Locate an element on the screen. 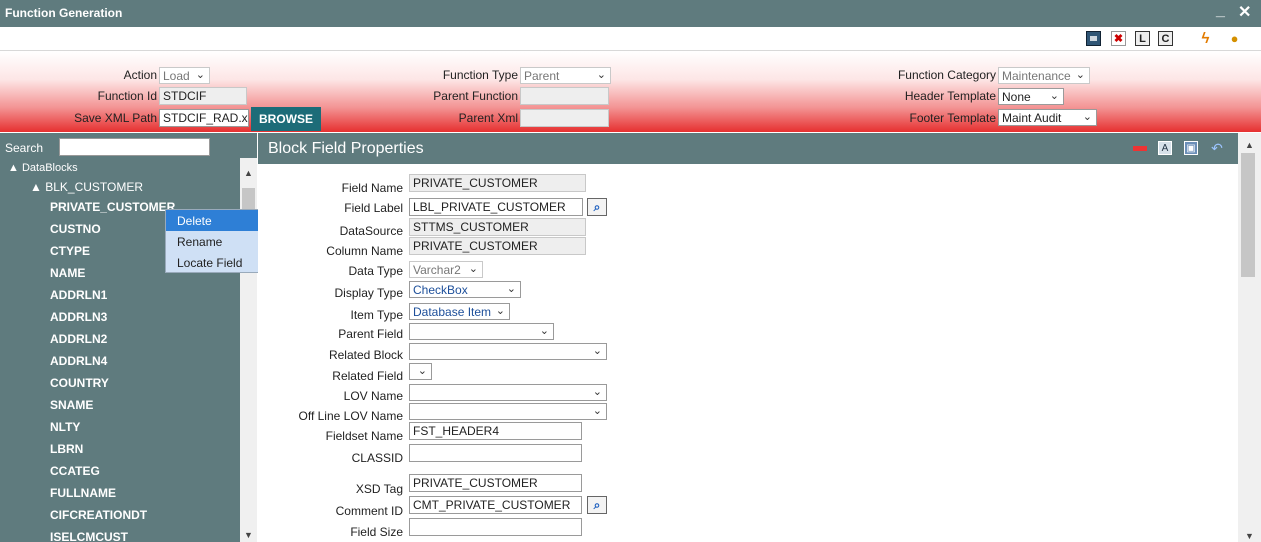 Image resolution: width=1261 pixels, height=542 pixels. bell-icon: ● is located at coordinates (1234, 38).